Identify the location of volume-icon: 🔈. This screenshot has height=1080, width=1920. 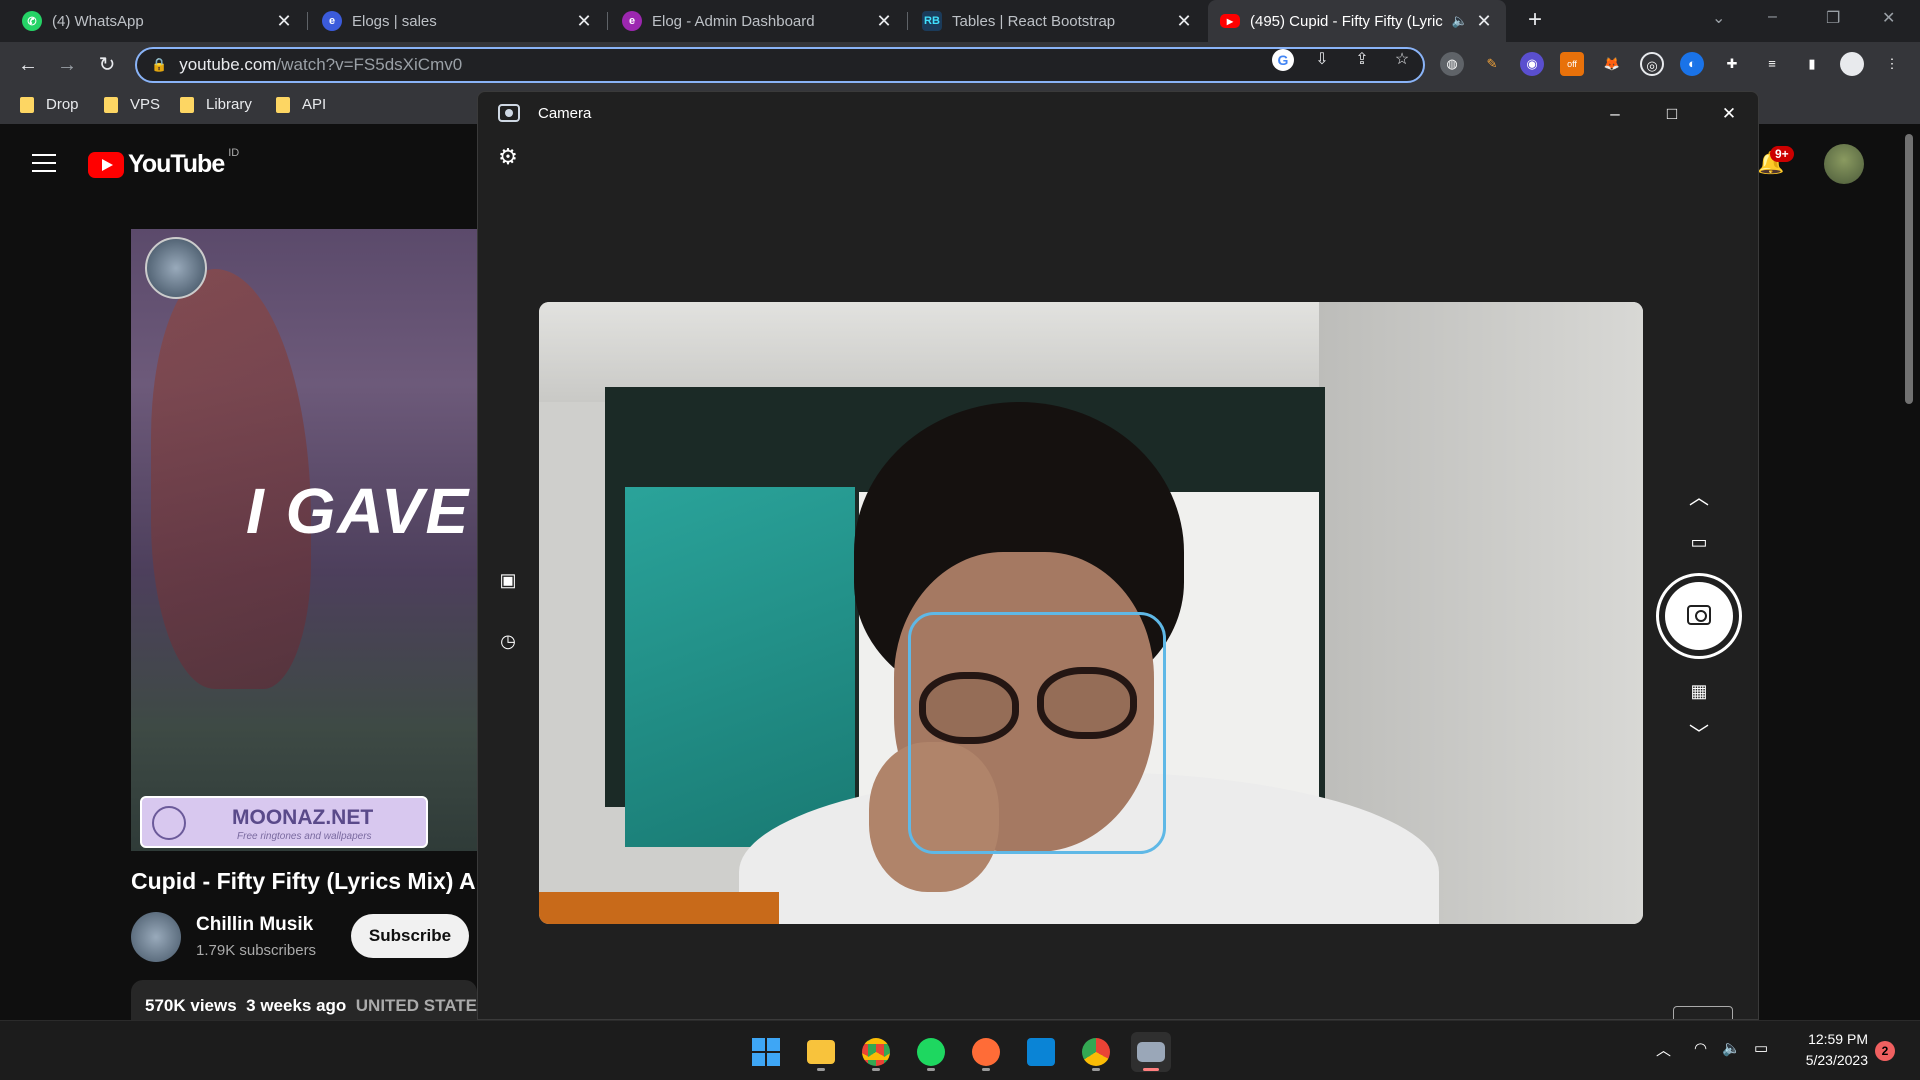
(1731, 1048).